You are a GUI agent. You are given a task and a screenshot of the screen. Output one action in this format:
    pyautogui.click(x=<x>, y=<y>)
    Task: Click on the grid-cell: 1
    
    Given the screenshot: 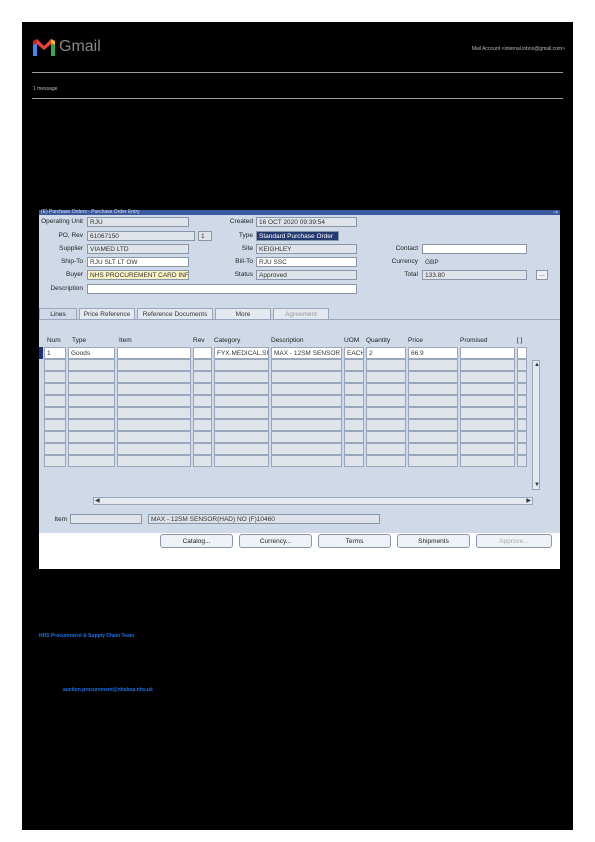 What is the action you would take?
    pyautogui.click(x=55, y=353)
    